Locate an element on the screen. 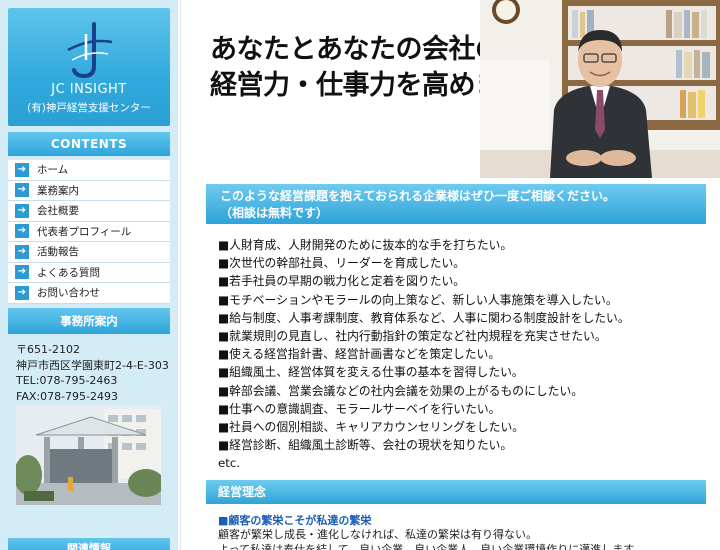 The height and width of the screenshot is (550, 720). banner-line-1: このような経営課題を抱えておられる企業様はぜひ一度ご相談ください。 is located at coordinates (418, 196).